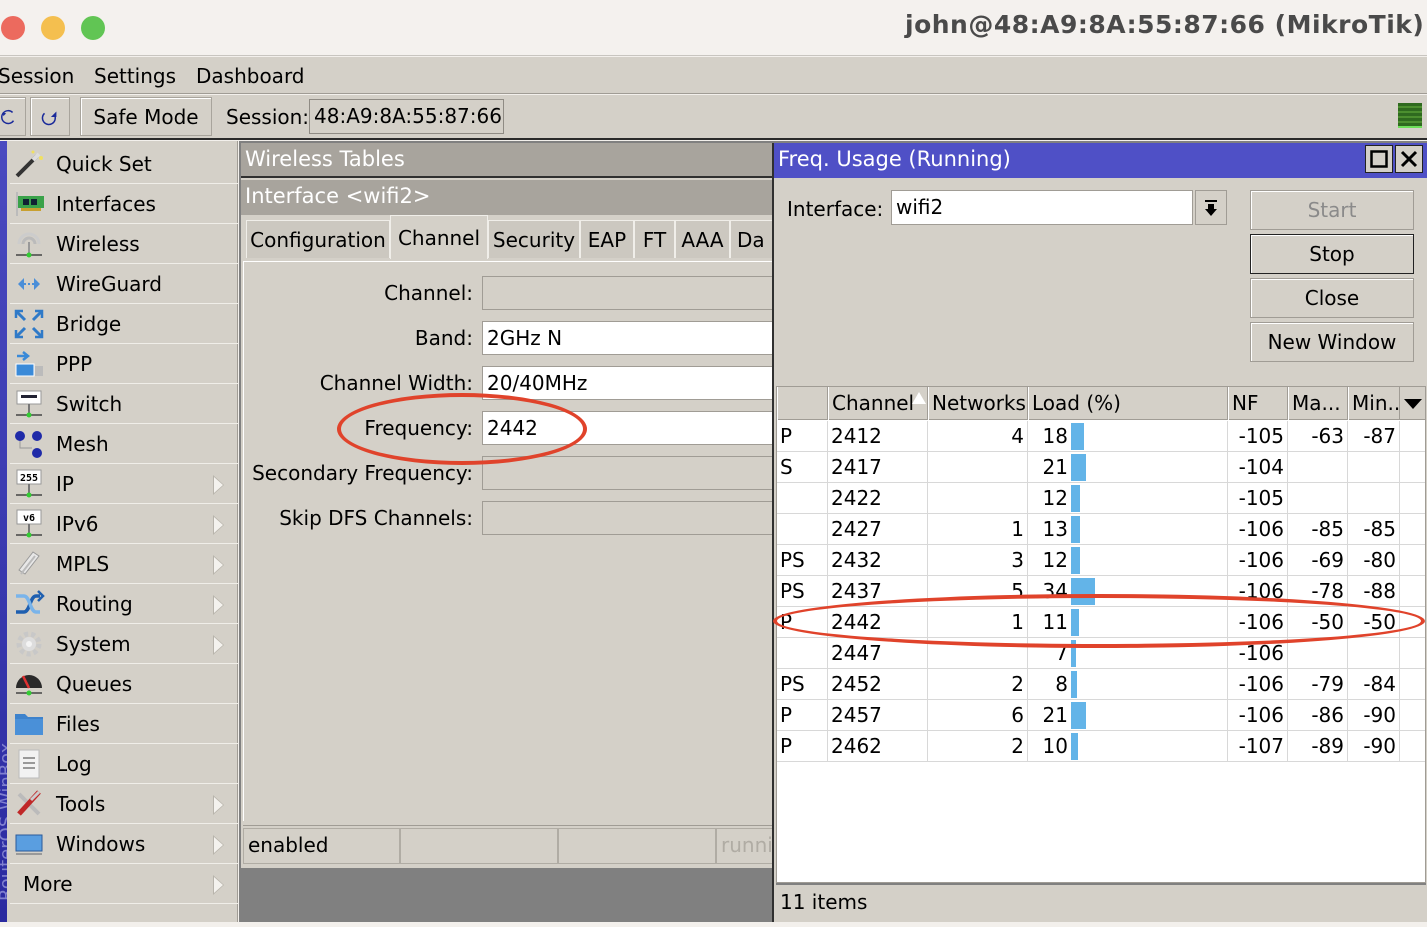 The image size is (1427, 927). I want to click on column-header-flags, so click(802, 403).